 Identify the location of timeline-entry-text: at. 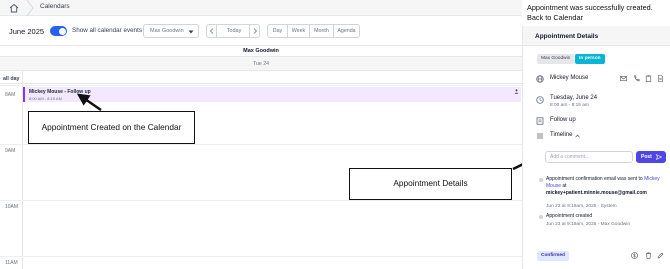
(564, 185).